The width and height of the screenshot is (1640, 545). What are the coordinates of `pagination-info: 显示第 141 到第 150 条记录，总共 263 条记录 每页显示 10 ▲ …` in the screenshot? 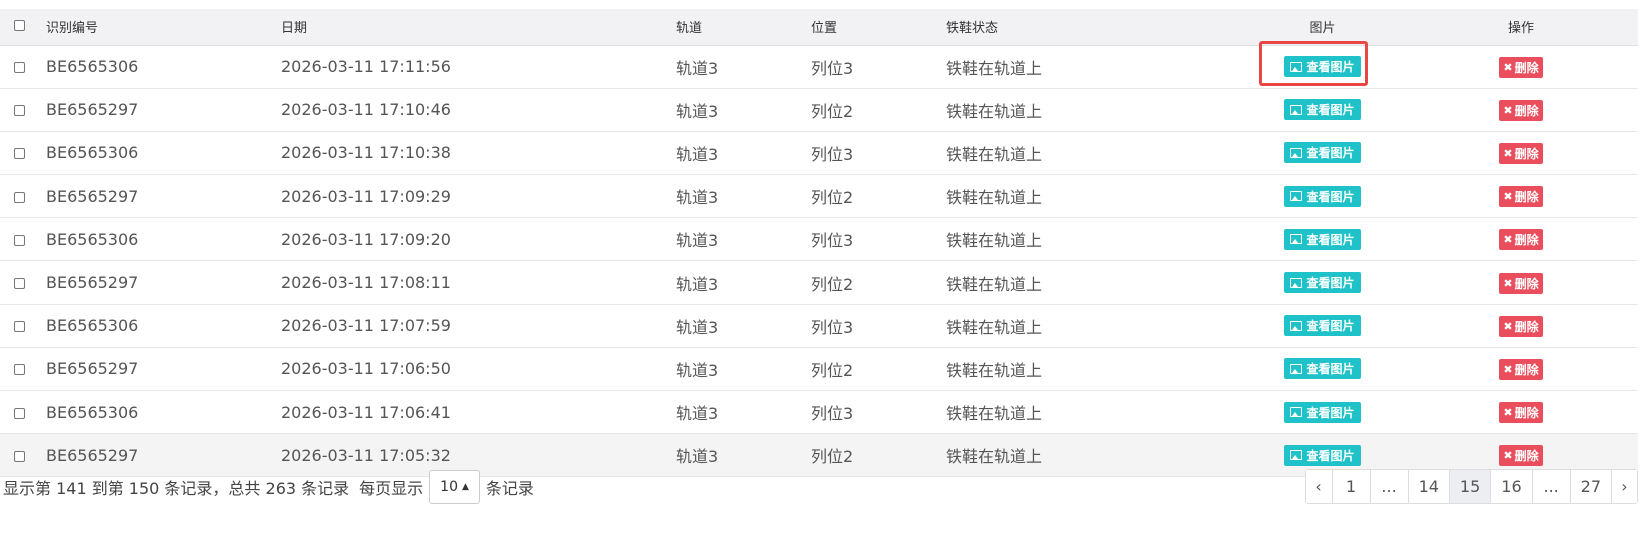 It's located at (268, 487).